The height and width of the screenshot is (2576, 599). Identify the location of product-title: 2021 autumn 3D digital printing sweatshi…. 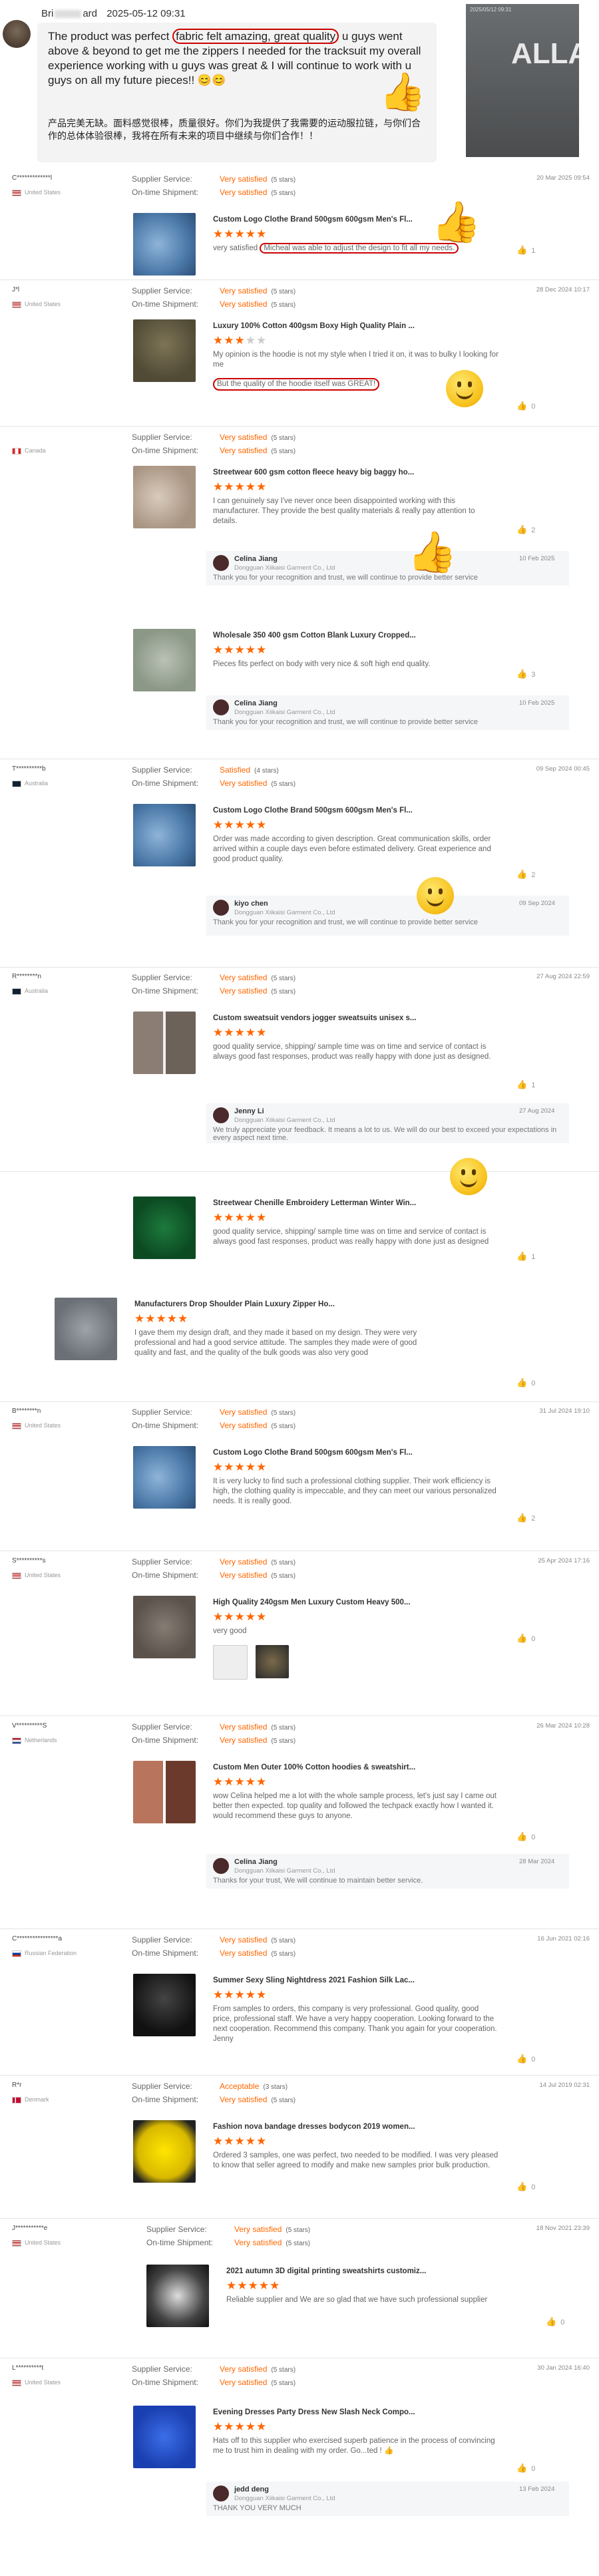
(366, 2271).